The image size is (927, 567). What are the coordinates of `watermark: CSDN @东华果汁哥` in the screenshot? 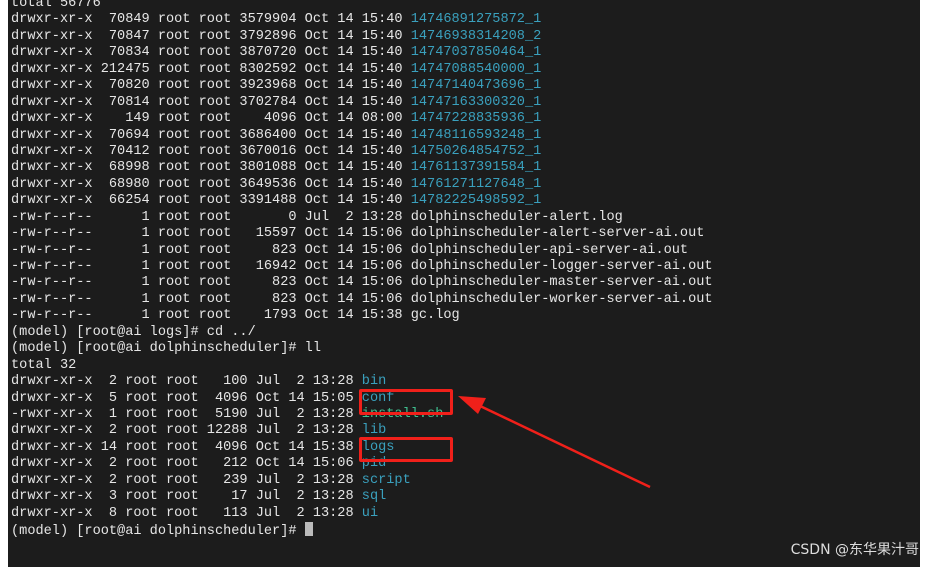 It's located at (854, 550).